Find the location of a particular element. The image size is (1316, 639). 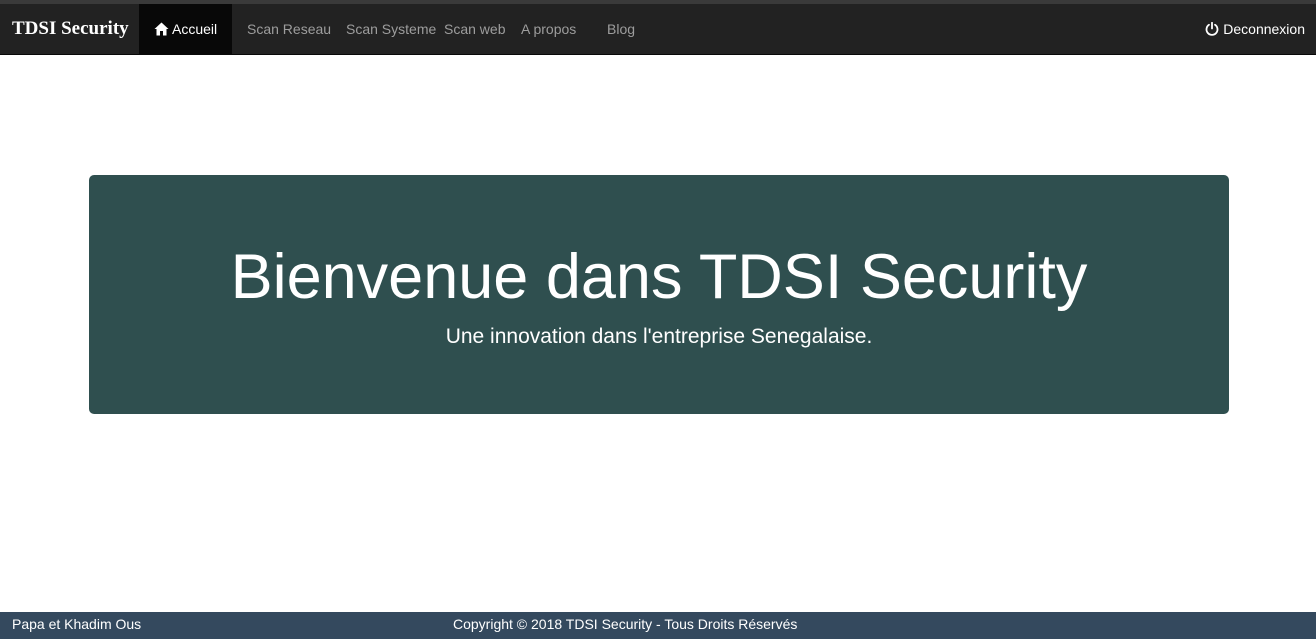

nav-item-label: Blog is located at coordinates (621, 29).